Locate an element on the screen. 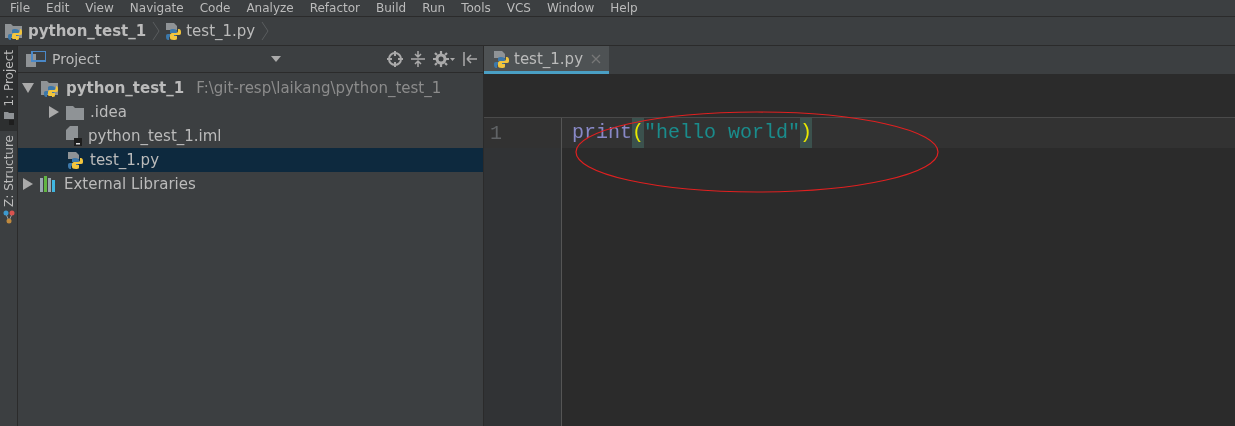  breadcrumb: test_1.py is located at coordinates (213, 31).